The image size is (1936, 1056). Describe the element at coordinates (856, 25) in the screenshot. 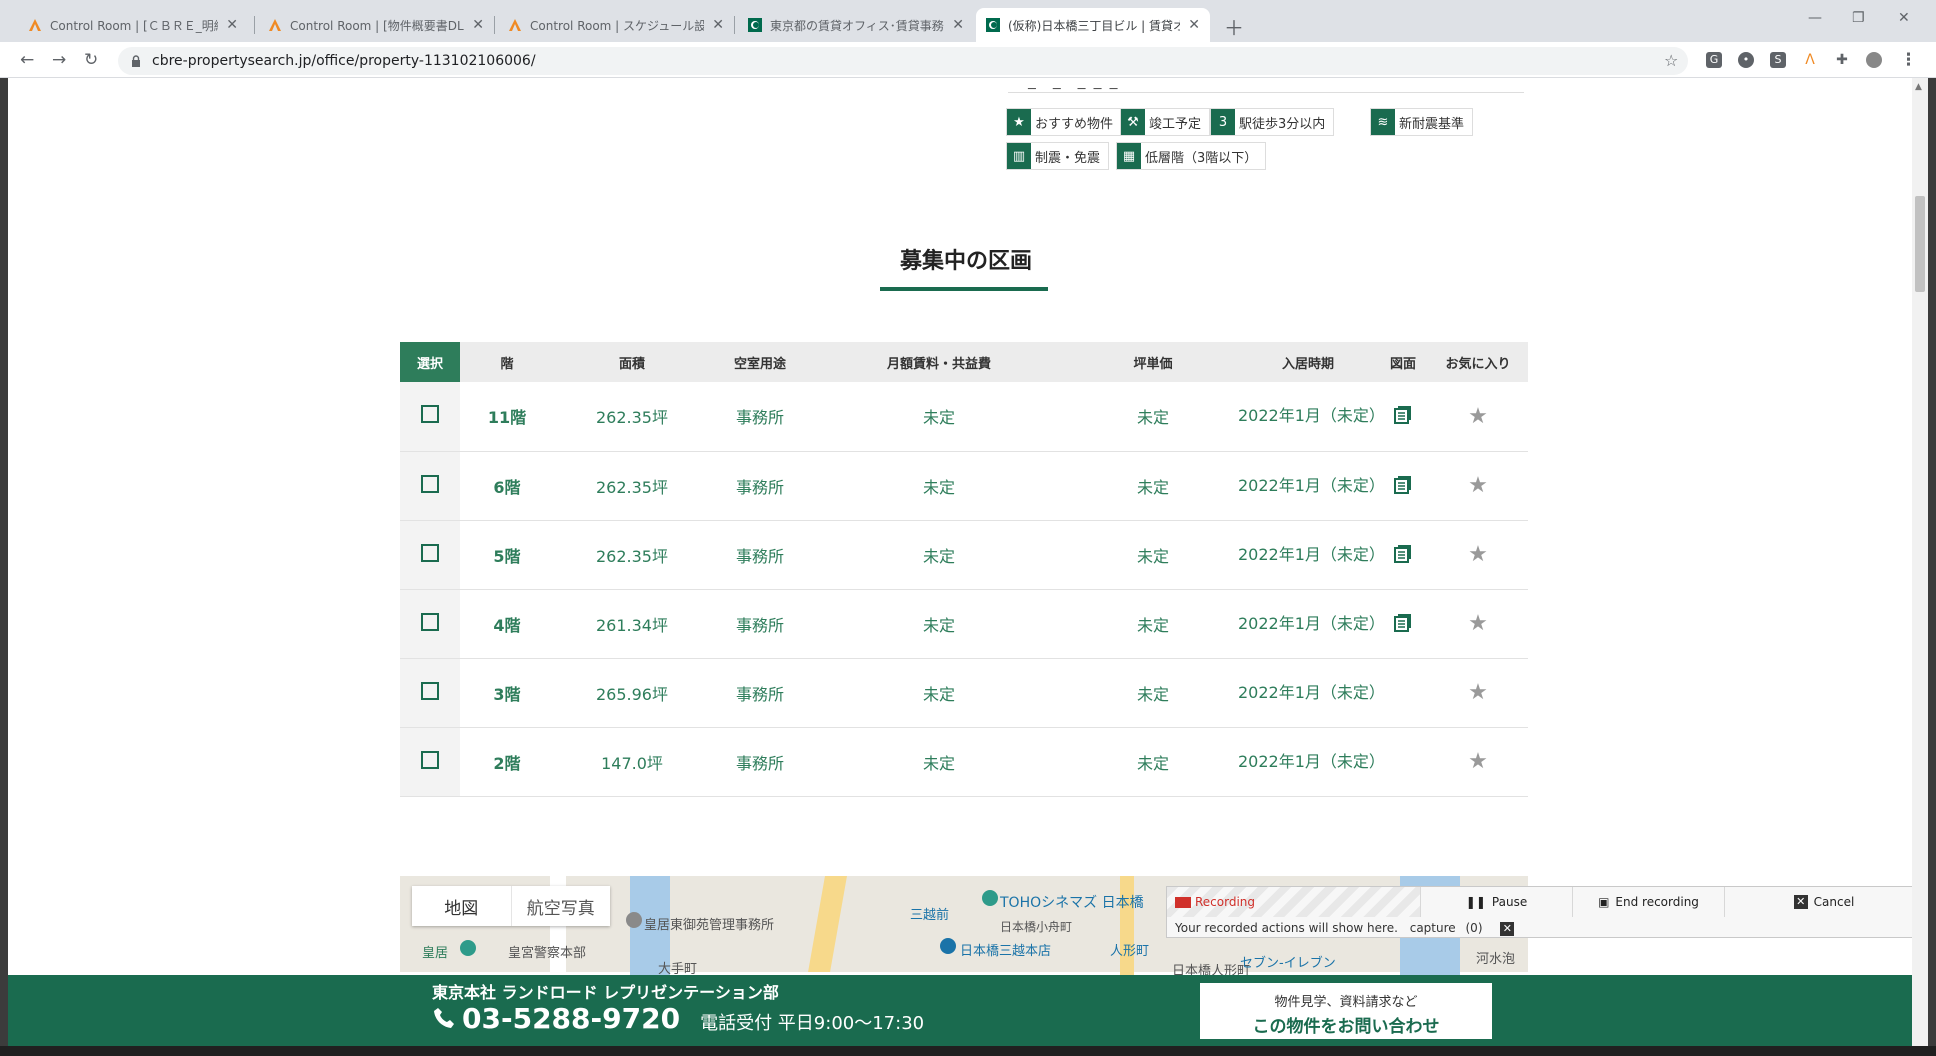

I see `browser-tab: 東京都の賃貸オフィス･賃貸事務所 ✕` at that location.